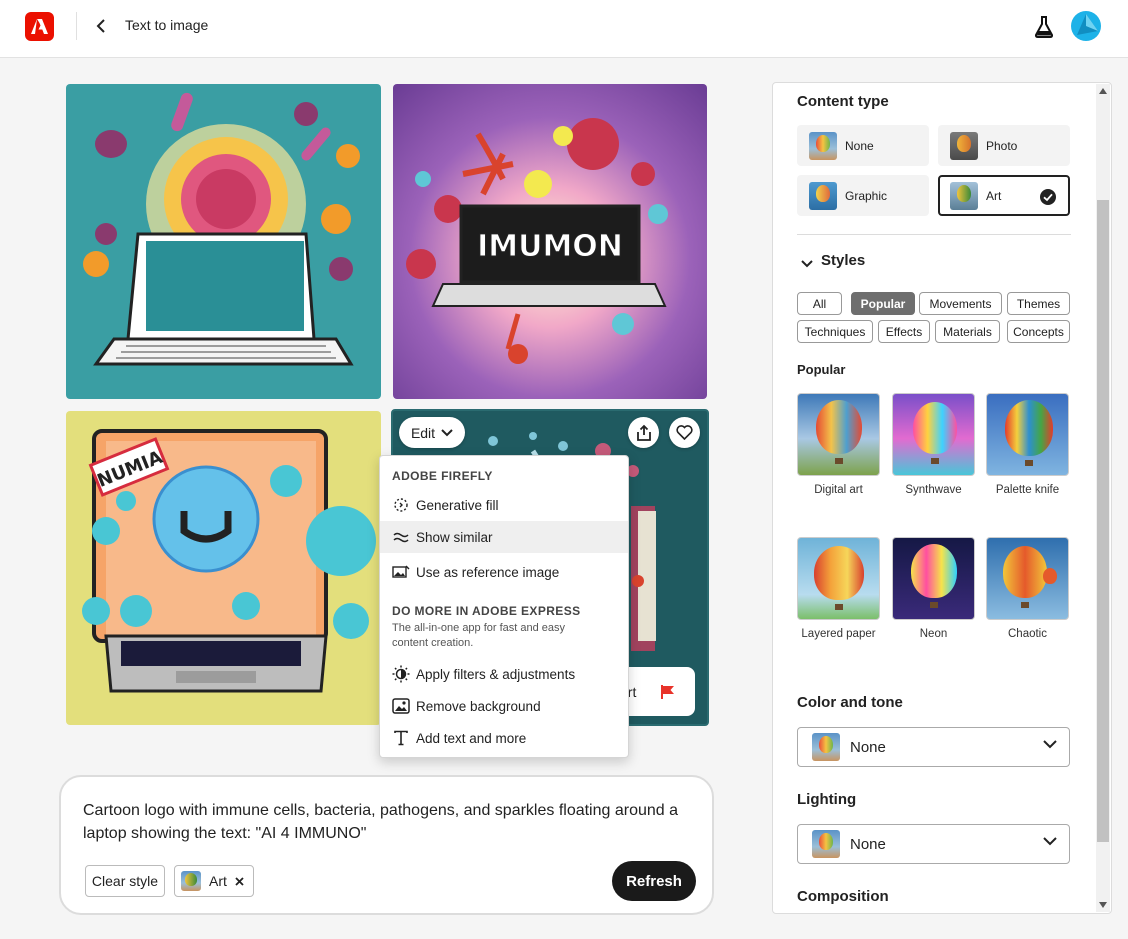  What do you see at coordinates (1086, 26) in the screenshot?
I see `avatar` at bounding box center [1086, 26].